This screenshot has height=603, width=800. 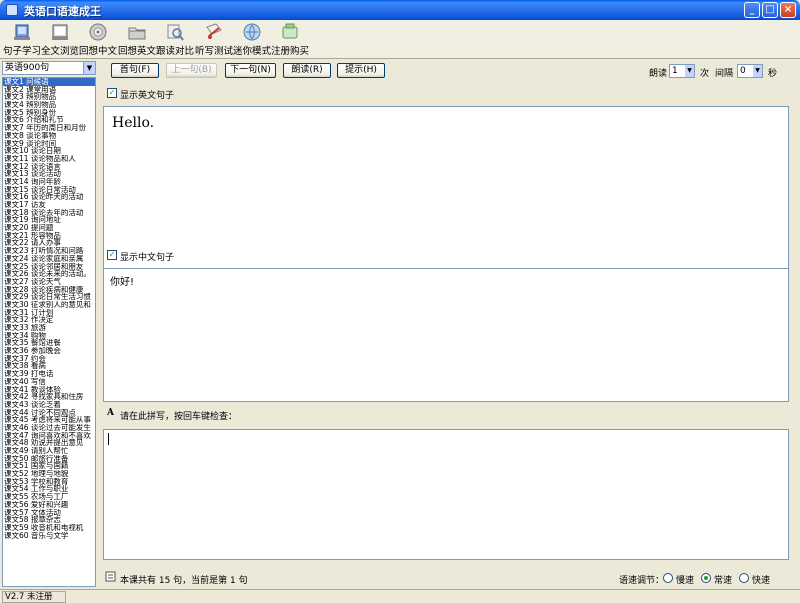 What do you see at coordinates (49, 366) in the screenshot?
I see `lesson-item: 课文38 看病` at bounding box center [49, 366].